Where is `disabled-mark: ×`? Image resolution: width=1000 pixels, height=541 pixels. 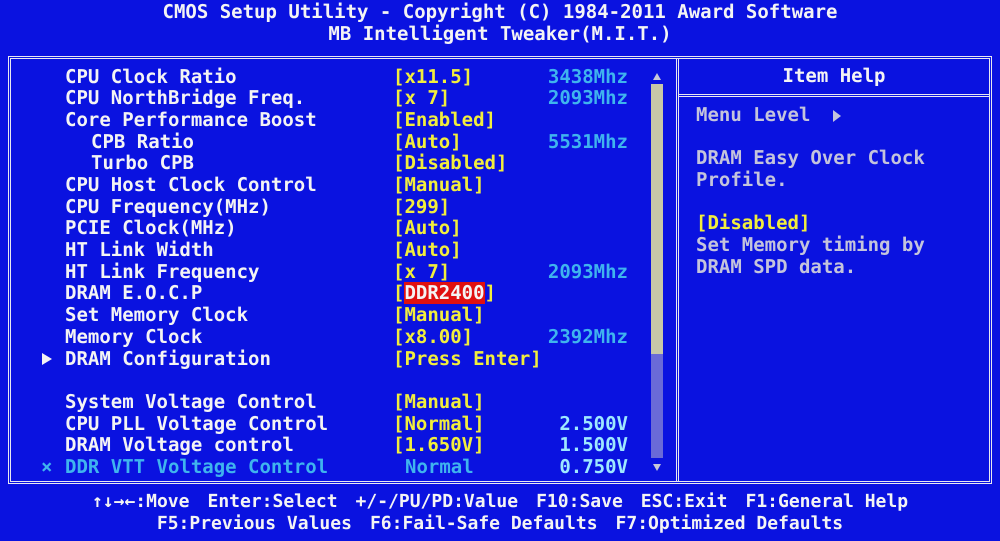 disabled-mark: × is located at coordinates (46, 467).